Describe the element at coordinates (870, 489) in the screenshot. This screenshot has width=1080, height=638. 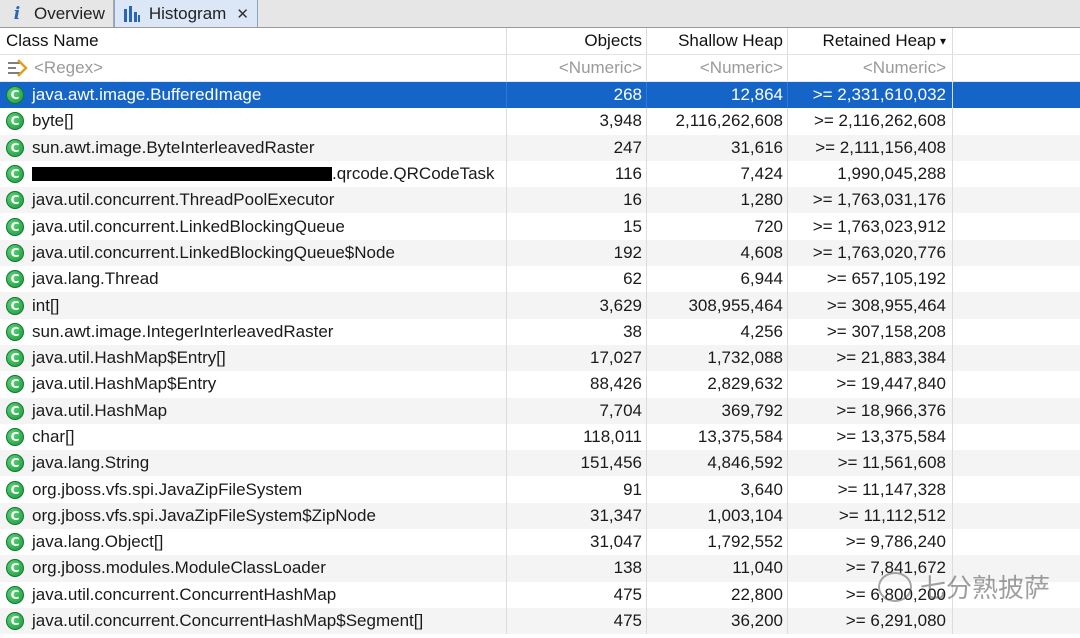
I see `retained-heap-cell: >= 11,147,328` at that location.